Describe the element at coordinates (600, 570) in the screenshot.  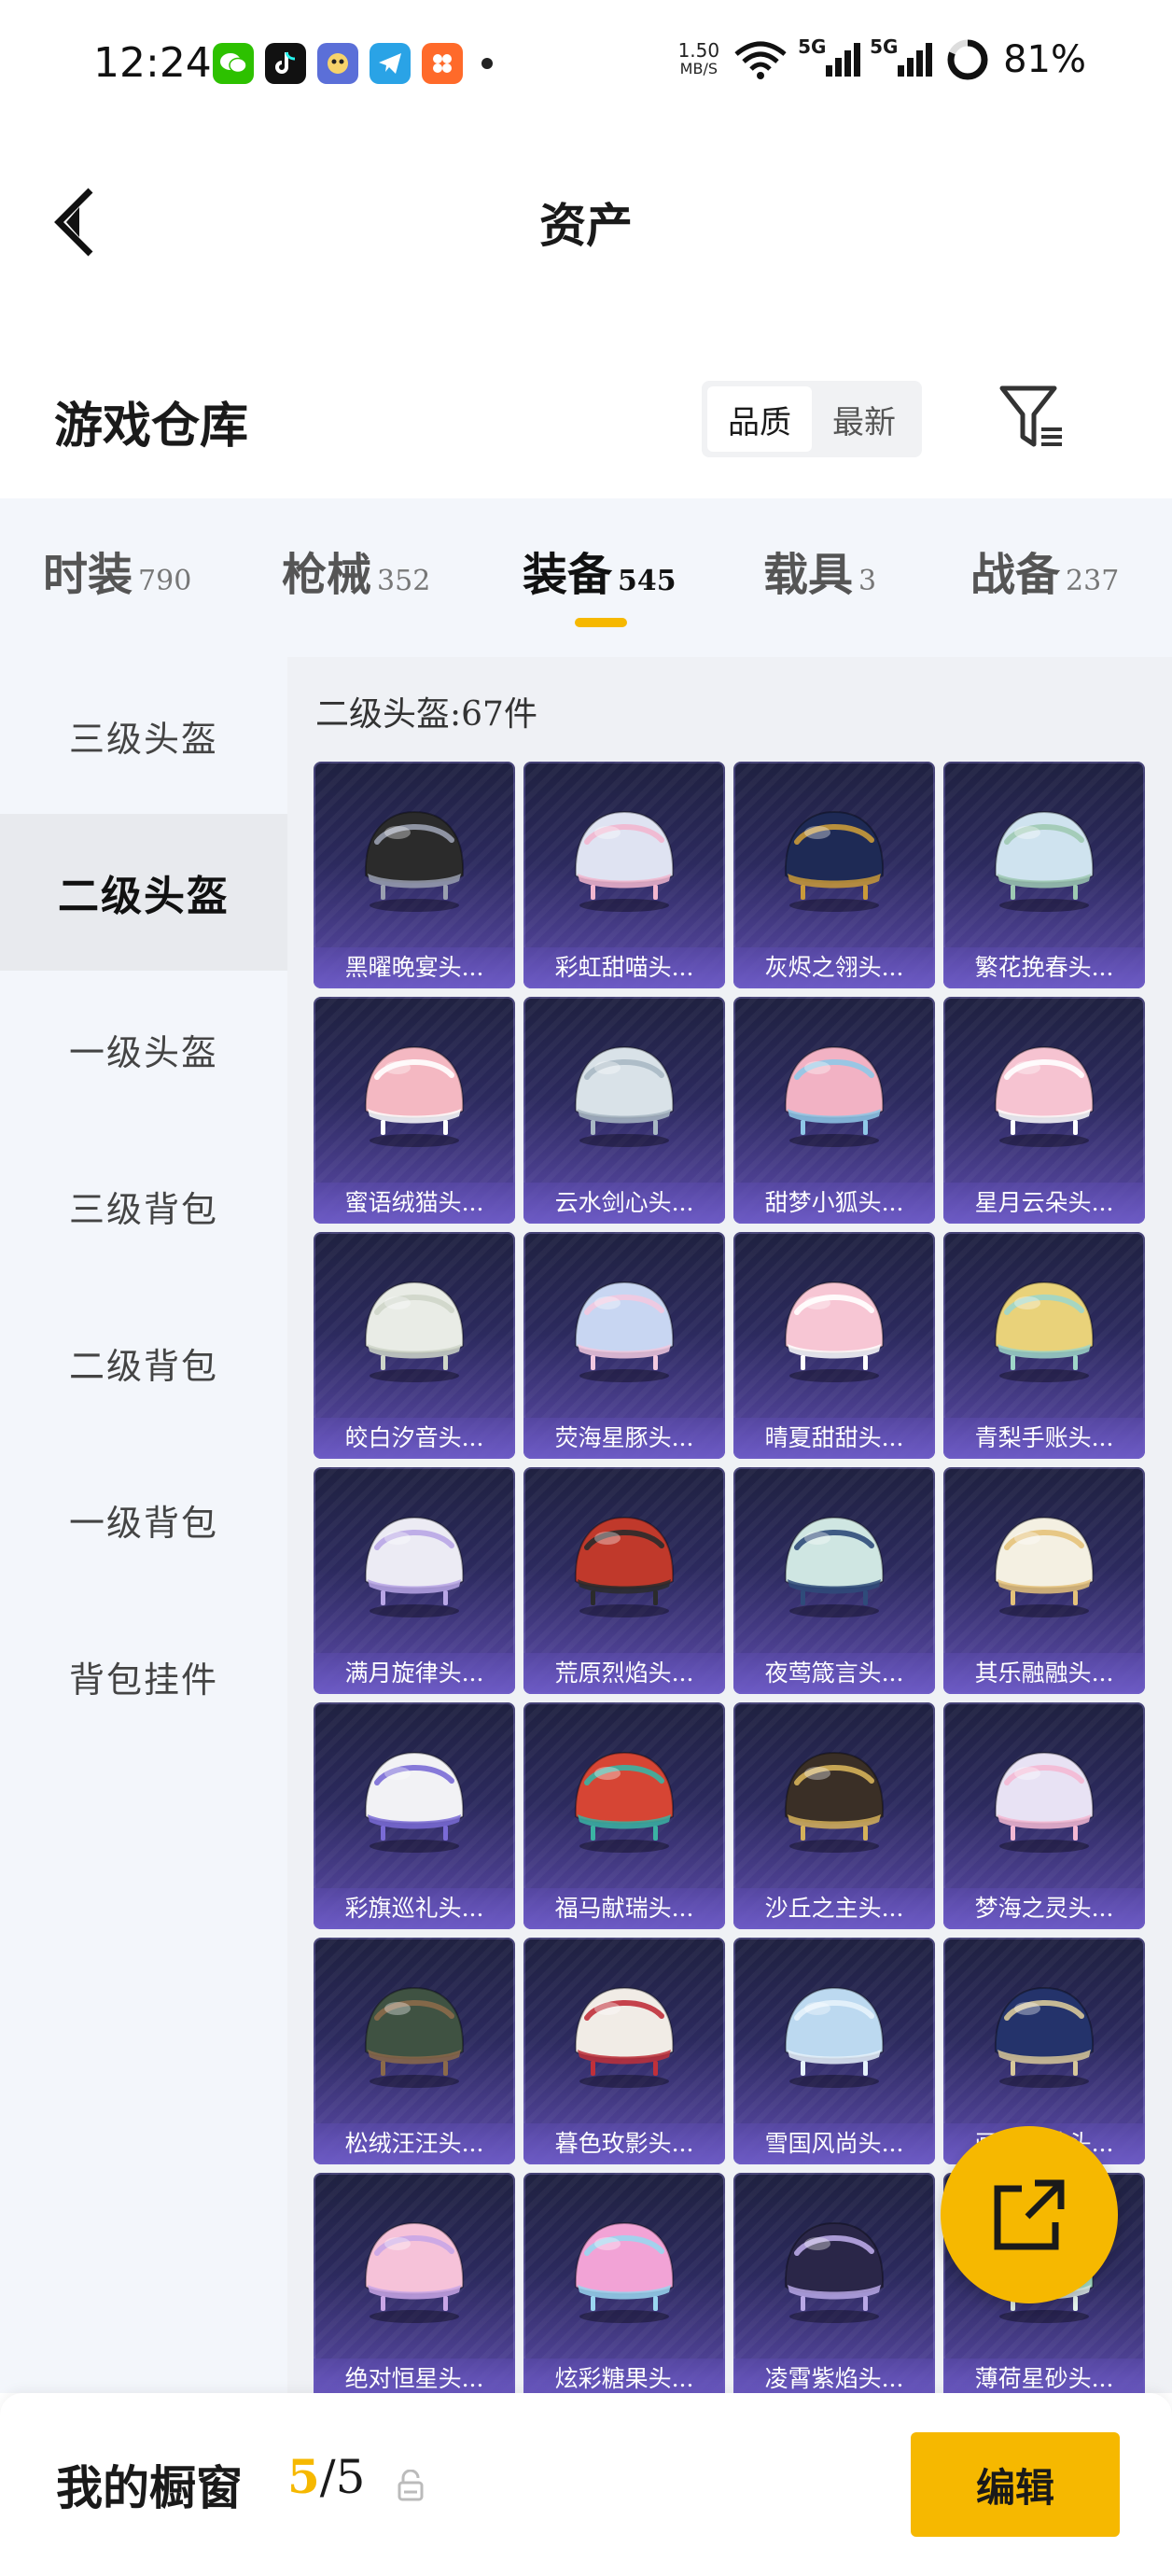
I see `tab-equipment: 装备 545` at that location.